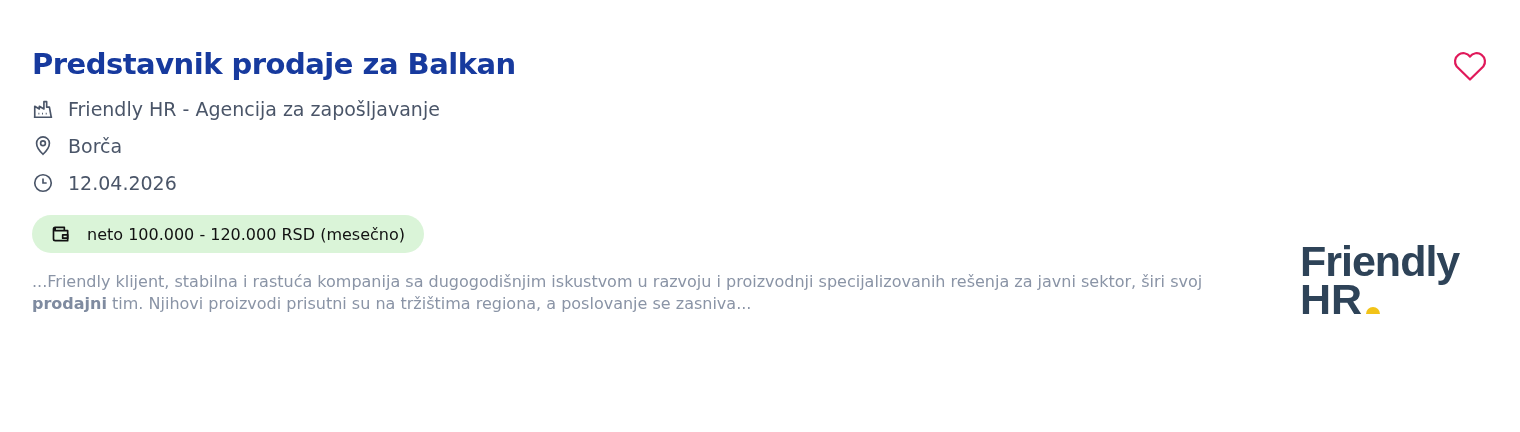 The image size is (1520, 432). What do you see at coordinates (246, 234) in the screenshot?
I see `salary-text: neto 100.000 - 120.000 RSD (mesečno)` at bounding box center [246, 234].